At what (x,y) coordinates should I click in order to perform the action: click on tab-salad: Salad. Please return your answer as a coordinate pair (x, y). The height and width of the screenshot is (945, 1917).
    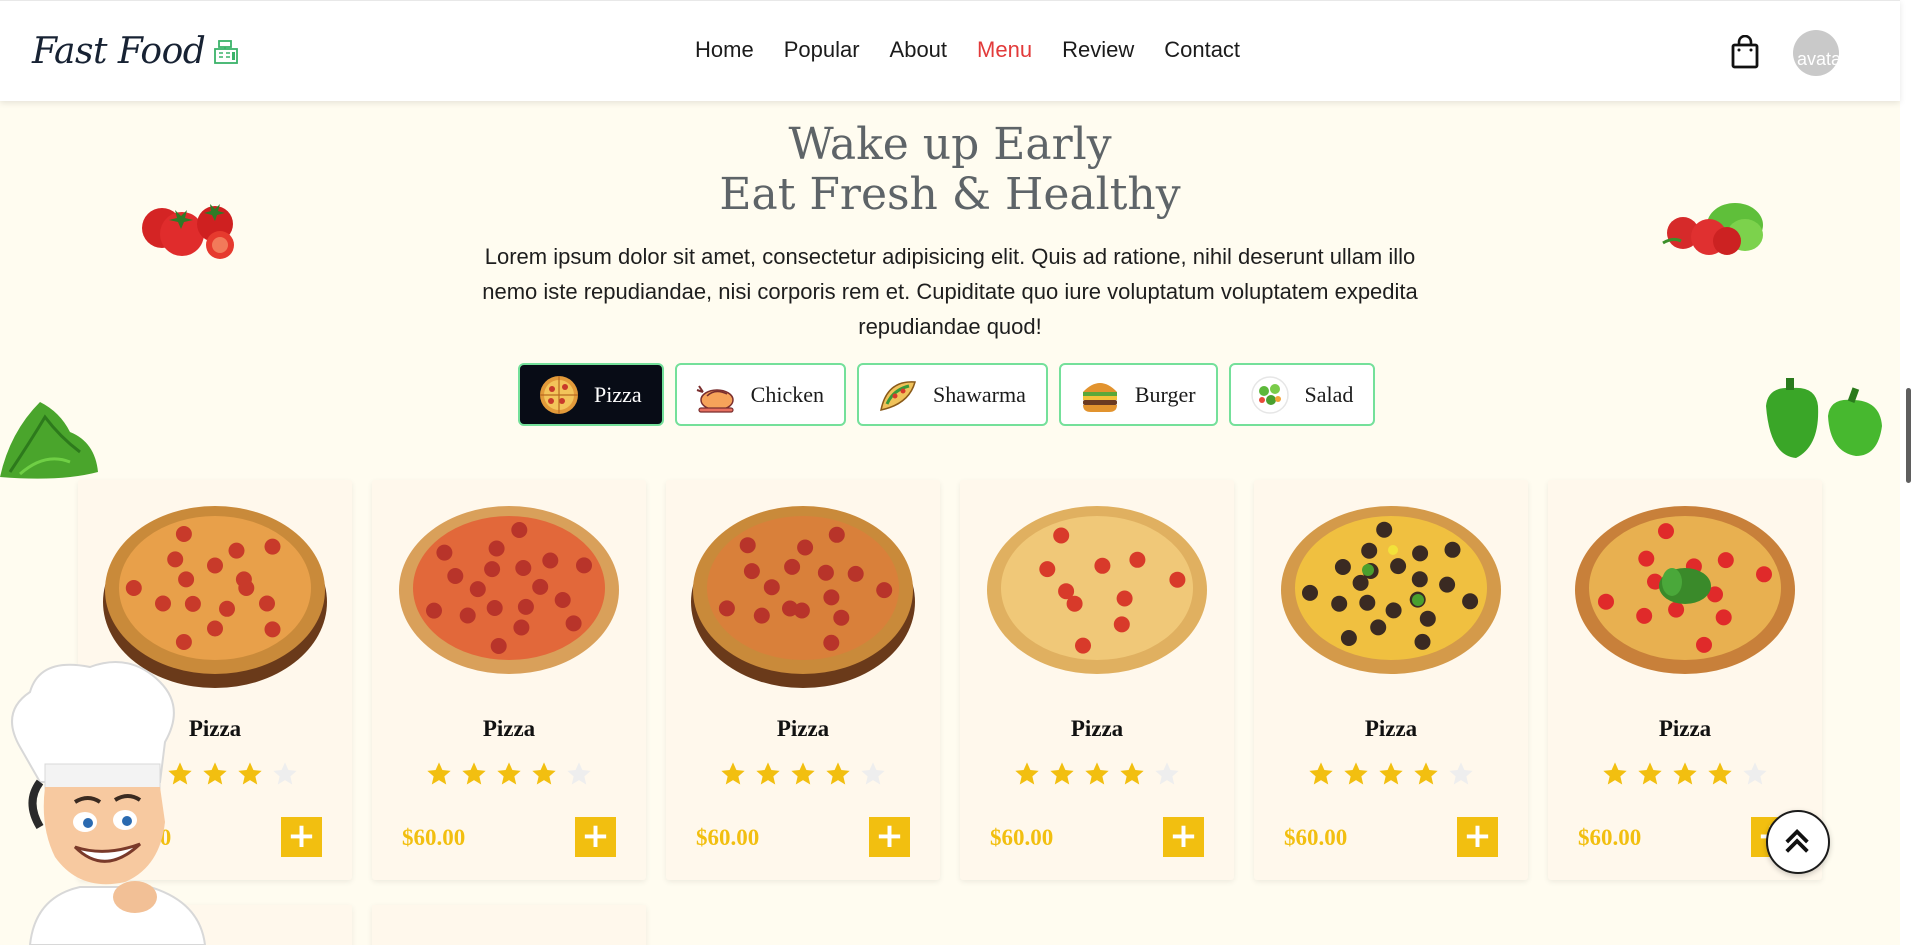
    Looking at the image, I should click on (1302, 394).